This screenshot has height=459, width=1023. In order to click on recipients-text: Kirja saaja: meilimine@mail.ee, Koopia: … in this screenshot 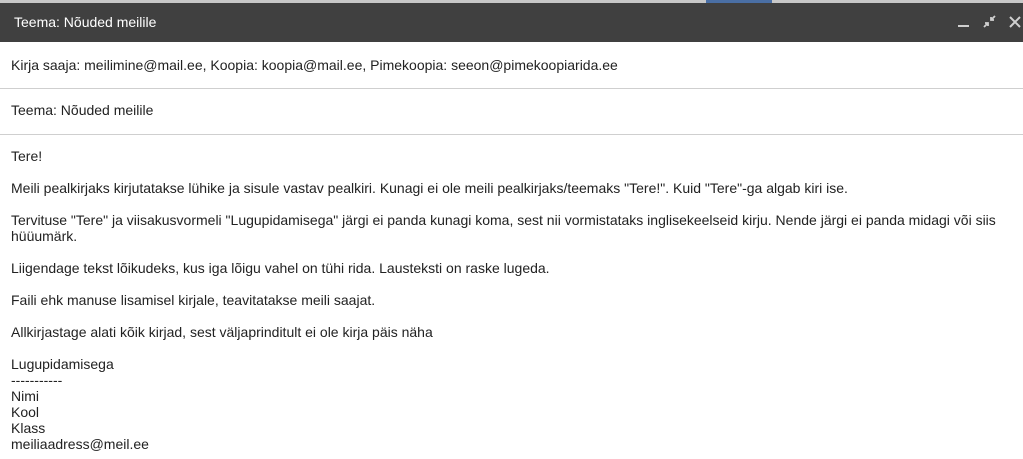, I will do `click(314, 65)`.